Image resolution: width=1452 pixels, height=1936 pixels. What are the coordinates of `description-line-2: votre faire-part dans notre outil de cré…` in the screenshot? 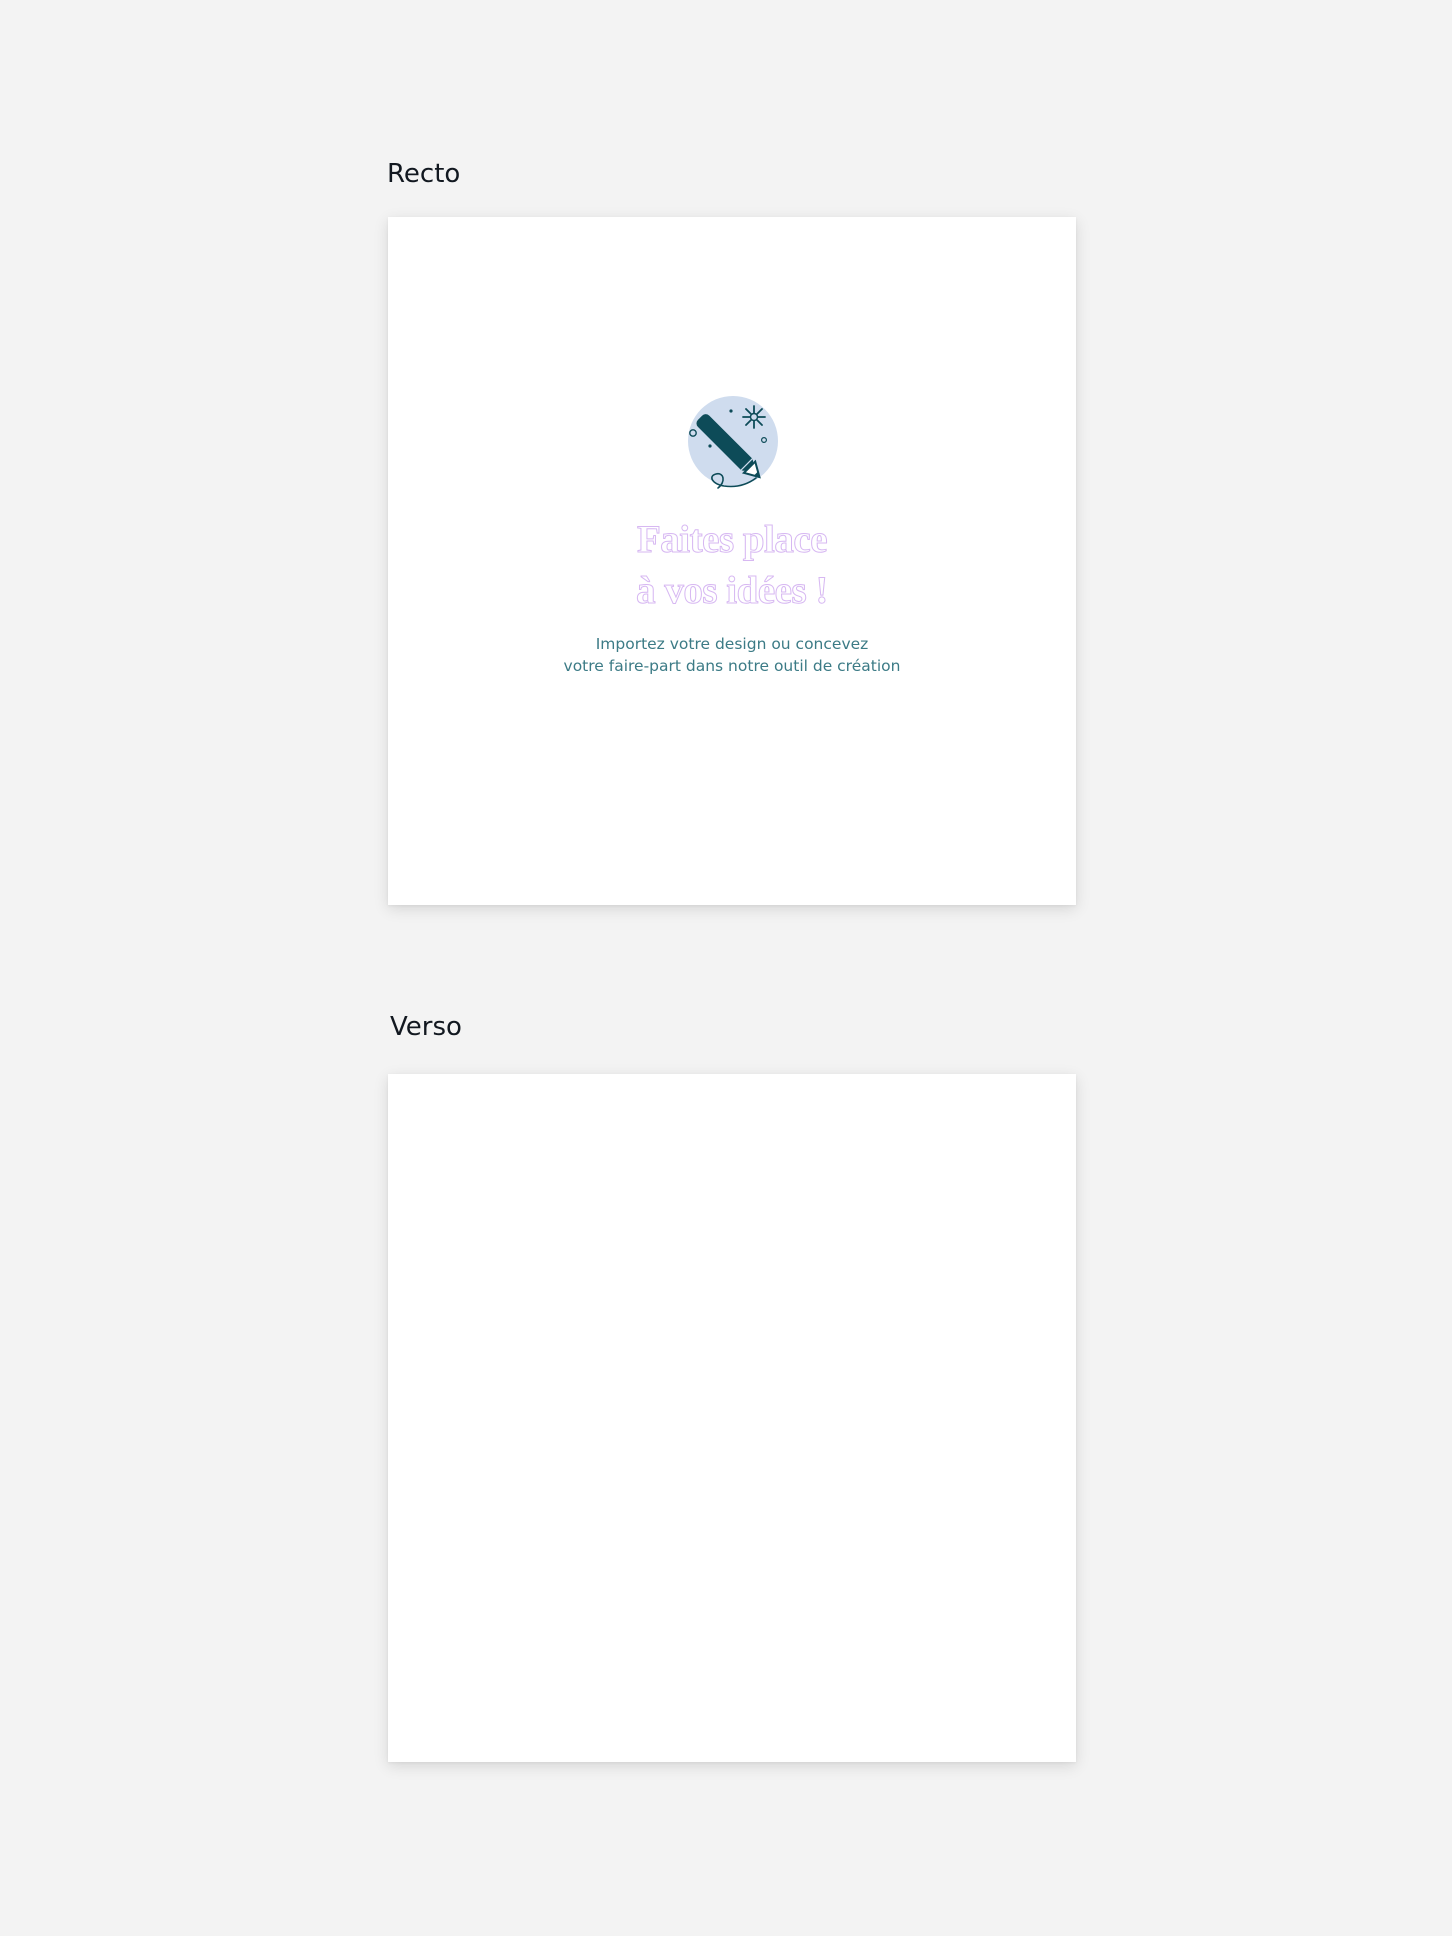 It's located at (732, 666).